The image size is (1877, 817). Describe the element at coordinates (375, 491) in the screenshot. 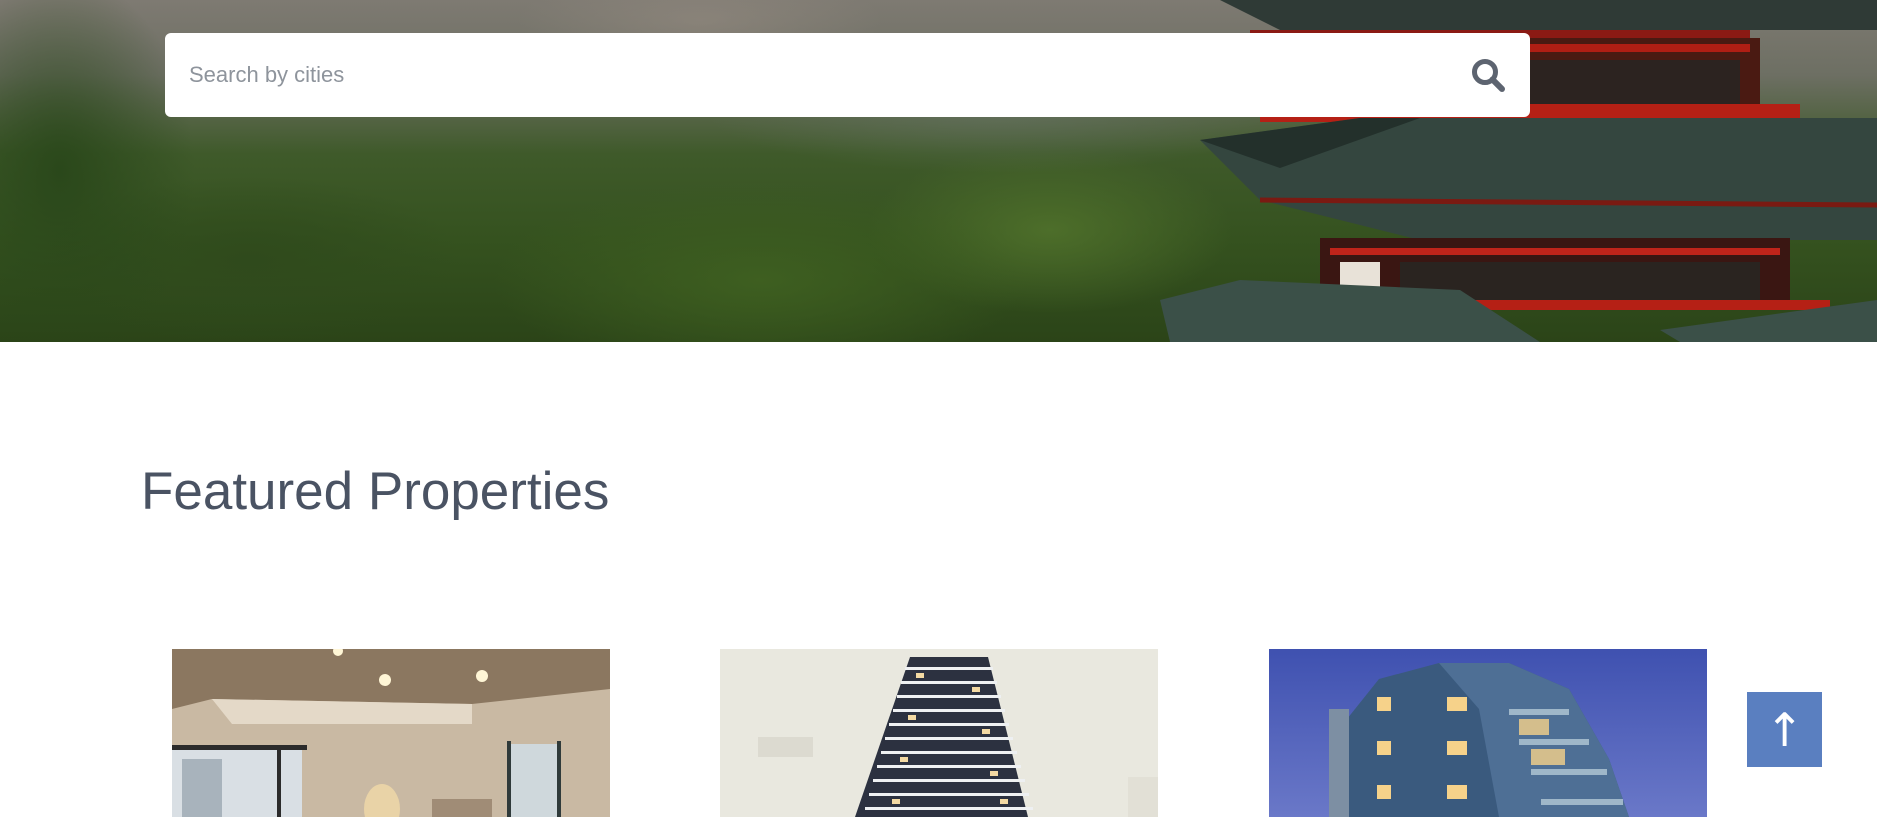

I see `section-title: Featured Properties` at that location.